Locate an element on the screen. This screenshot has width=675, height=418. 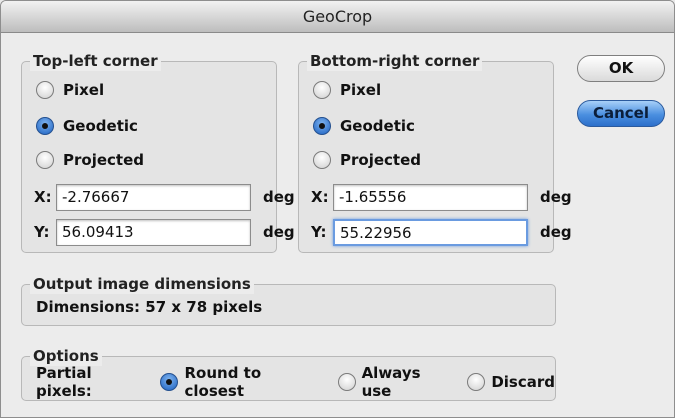
window-title: GeoCrop is located at coordinates (337, 17).